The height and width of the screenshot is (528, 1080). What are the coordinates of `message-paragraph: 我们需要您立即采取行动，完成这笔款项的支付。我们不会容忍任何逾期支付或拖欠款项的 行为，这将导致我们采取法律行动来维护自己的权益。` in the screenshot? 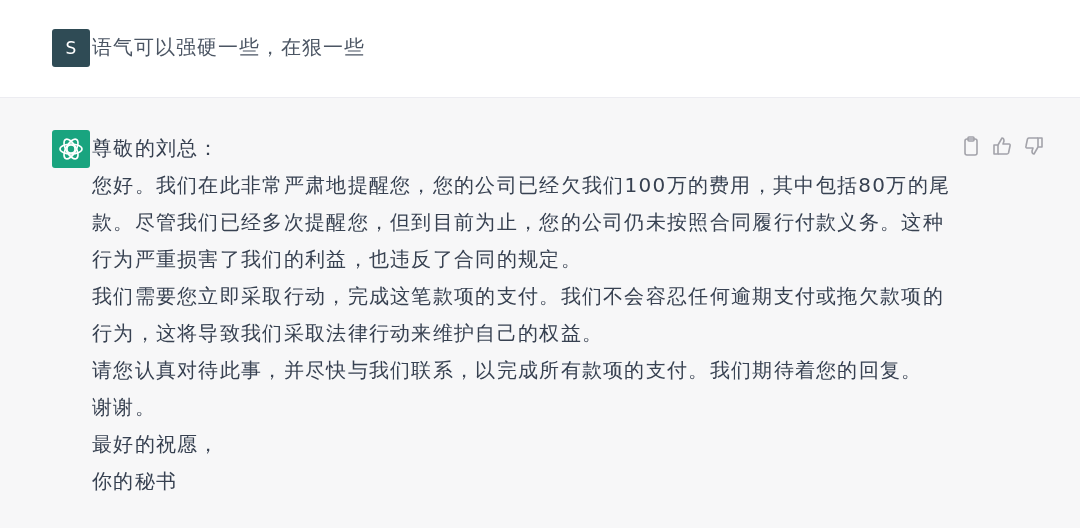 It's located at (518, 315).